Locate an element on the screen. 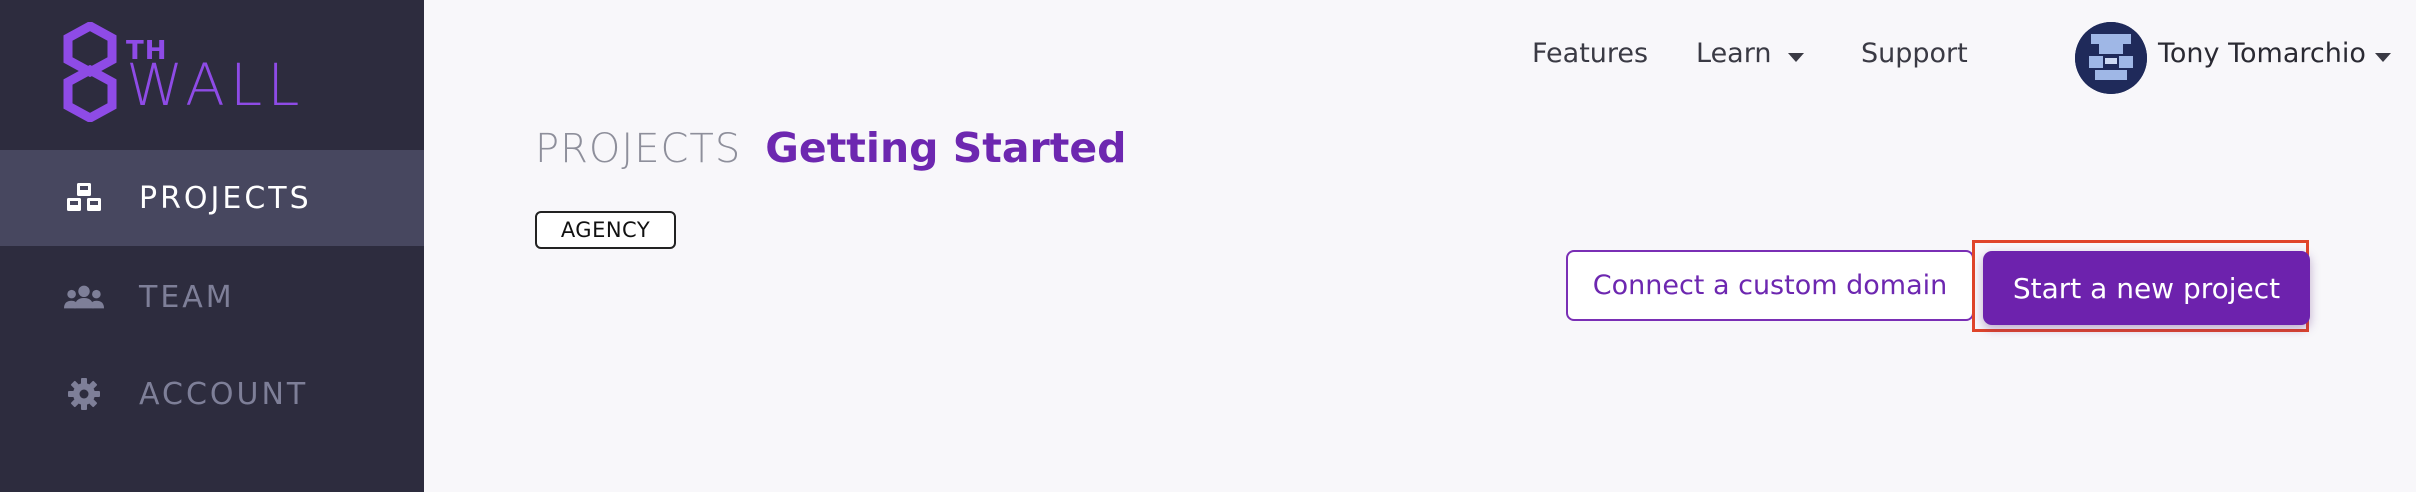  sidebar-item-account: ACCOUNT is located at coordinates (212, 394).